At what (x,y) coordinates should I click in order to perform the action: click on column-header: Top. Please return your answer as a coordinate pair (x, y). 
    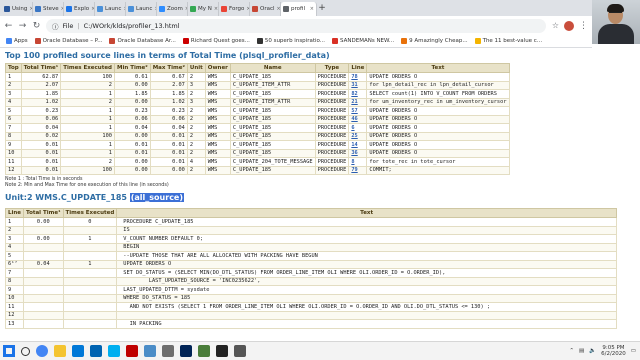
    Looking at the image, I should click on (13, 68).